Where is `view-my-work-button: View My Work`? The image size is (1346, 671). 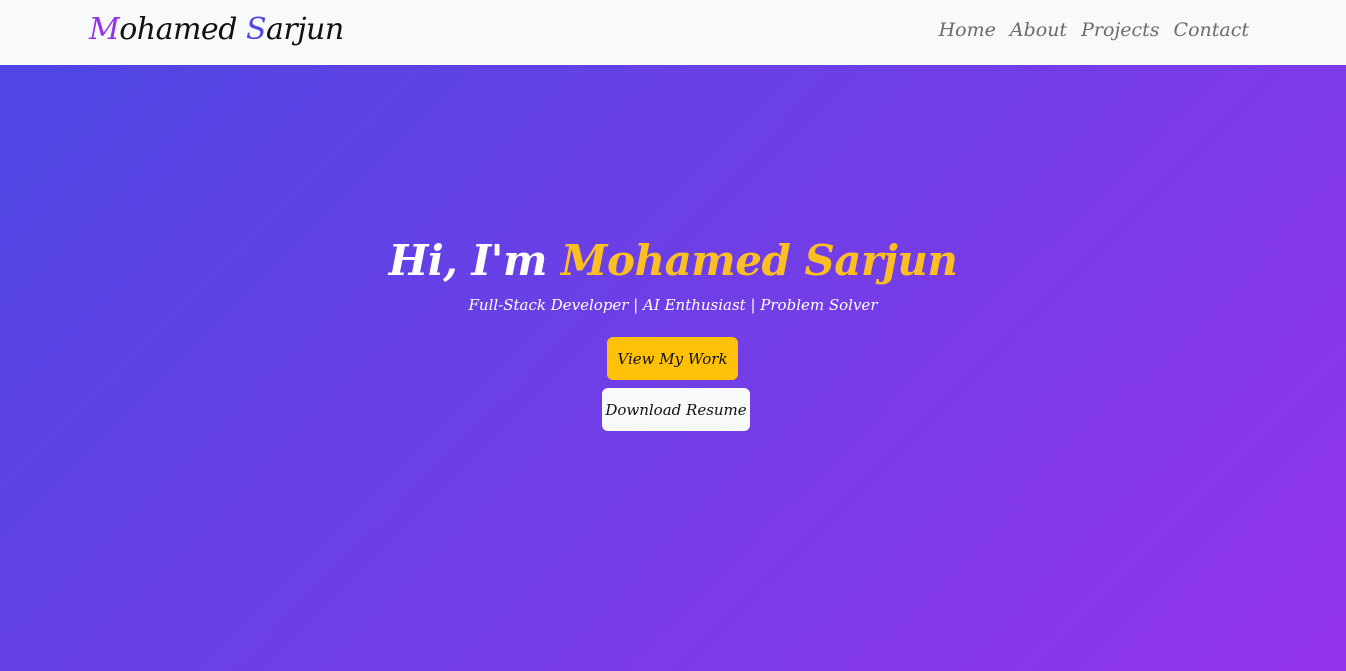 view-my-work-button: View My Work is located at coordinates (672, 358).